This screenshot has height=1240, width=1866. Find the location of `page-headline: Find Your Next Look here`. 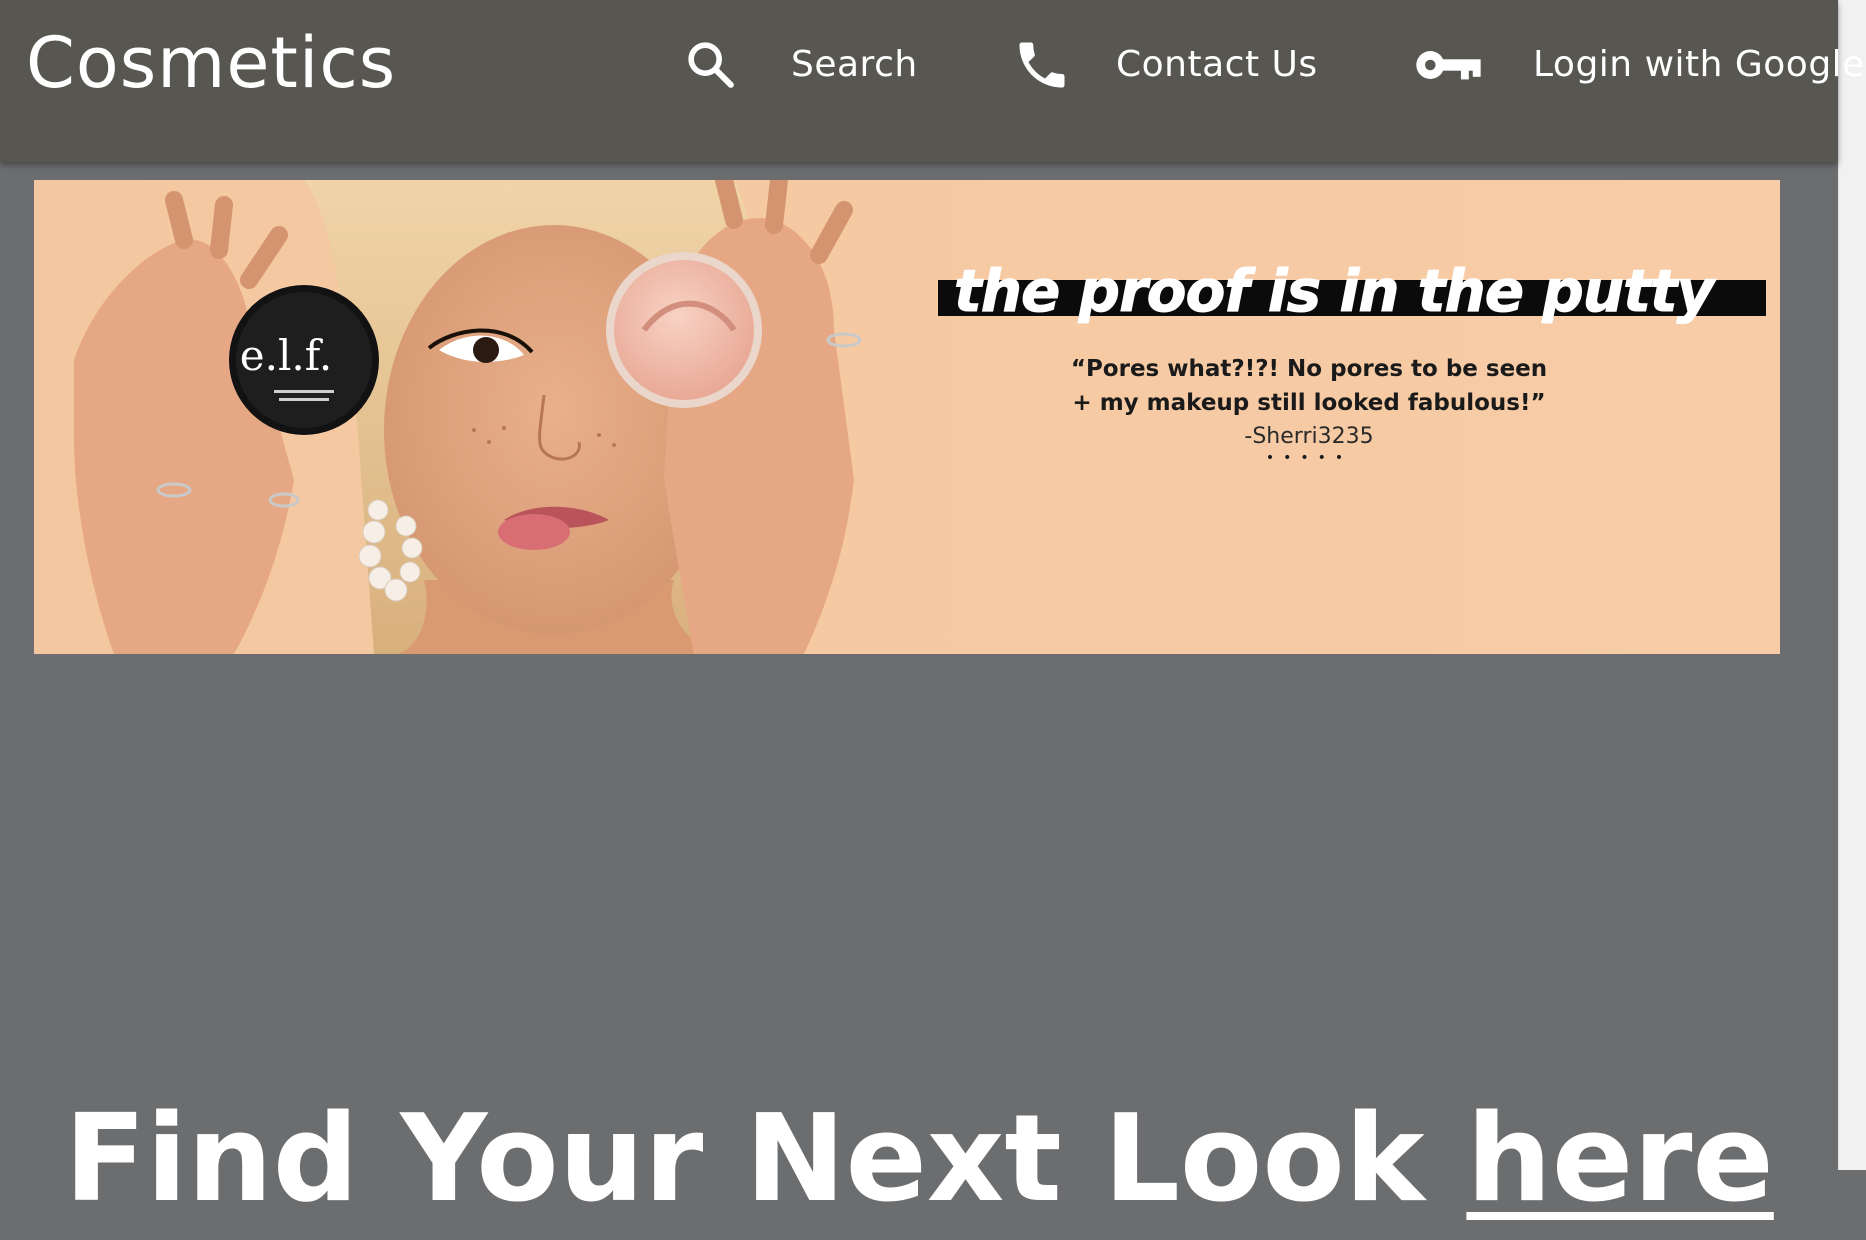

page-headline: Find Your Next Look here is located at coordinates (919, 1160).